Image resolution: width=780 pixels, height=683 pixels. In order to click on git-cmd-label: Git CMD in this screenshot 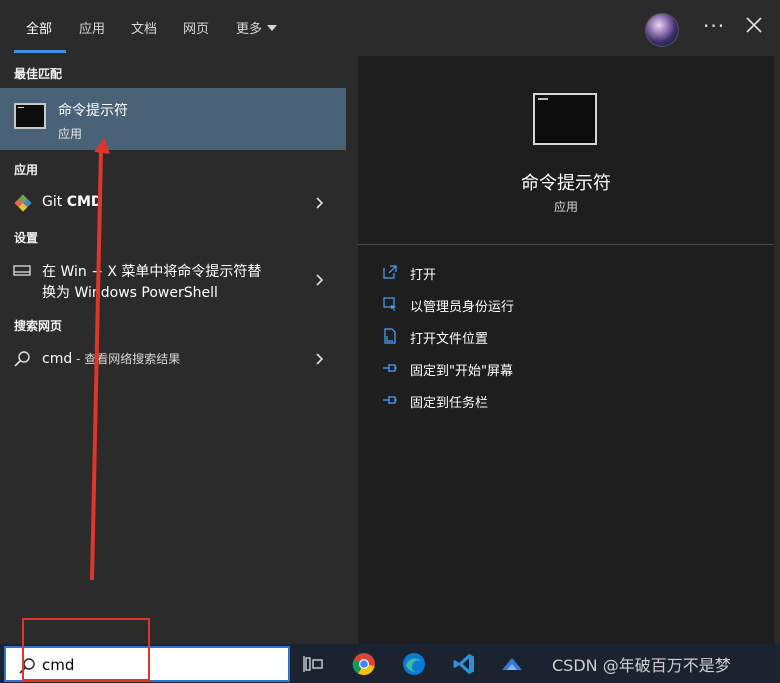, I will do `click(72, 202)`.